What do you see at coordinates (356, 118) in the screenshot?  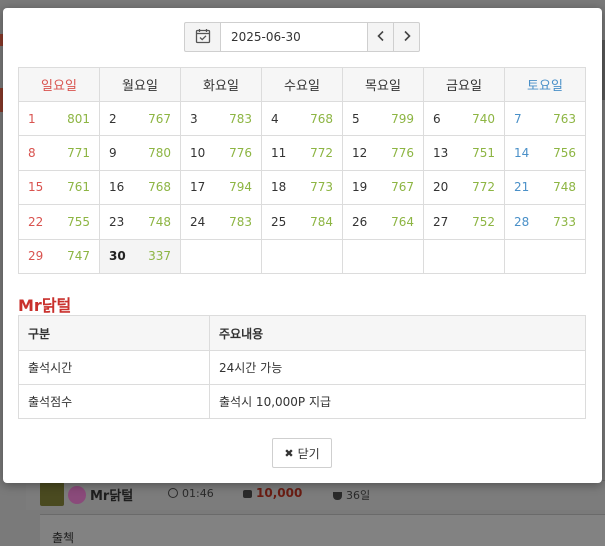 I see `day-number: 5` at bounding box center [356, 118].